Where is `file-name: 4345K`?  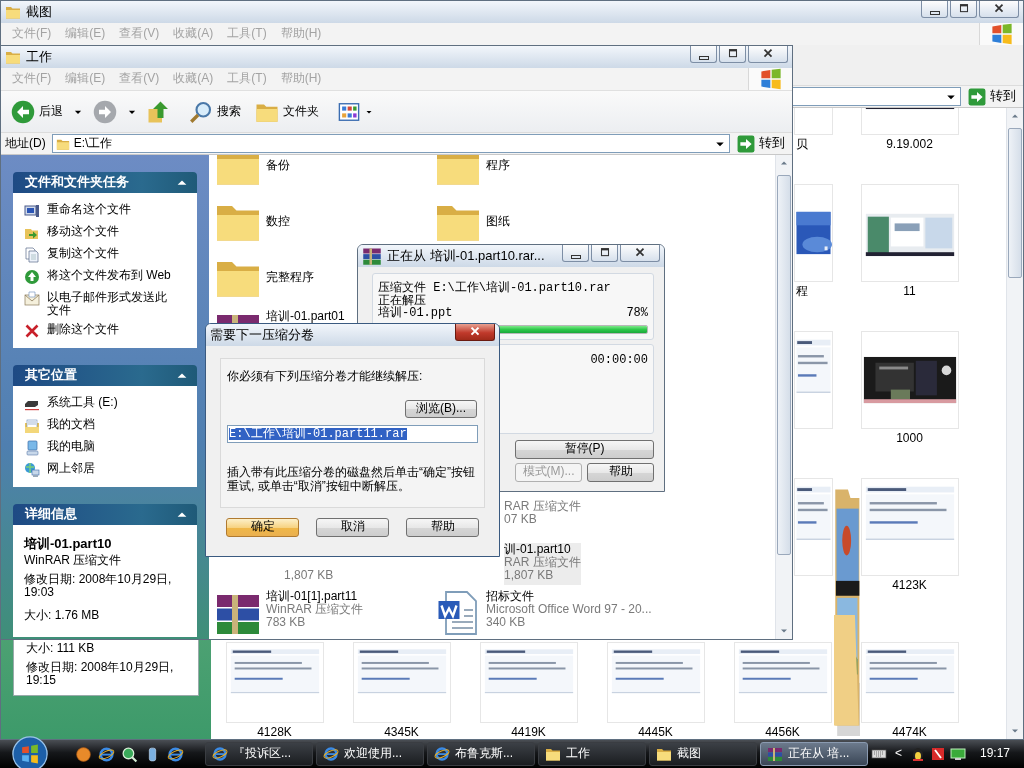 file-name: 4345K is located at coordinates (401, 732).